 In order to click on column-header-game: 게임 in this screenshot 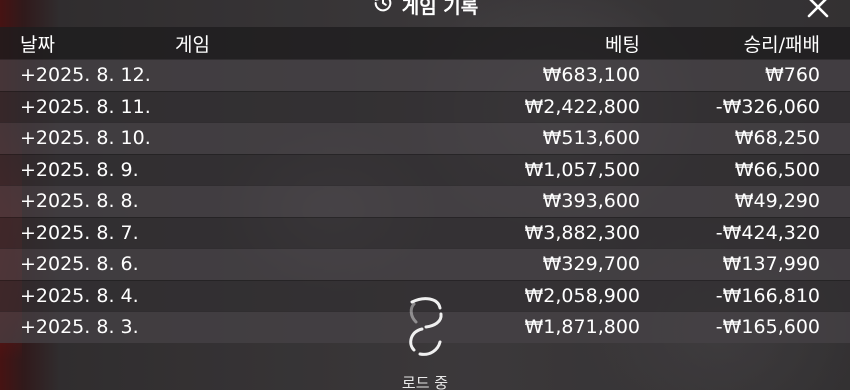, I will do `click(192, 44)`.